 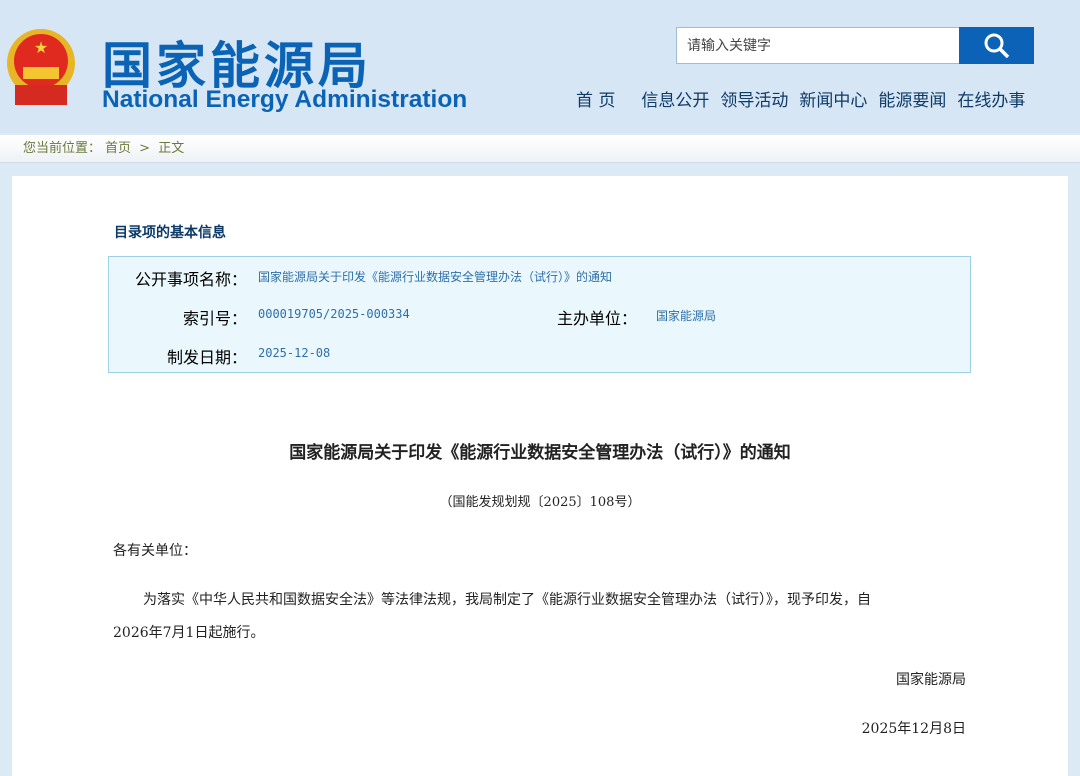 What do you see at coordinates (595, 98) in the screenshot?
I see `nav-home: 首 页` at bounding box center [595, 98].